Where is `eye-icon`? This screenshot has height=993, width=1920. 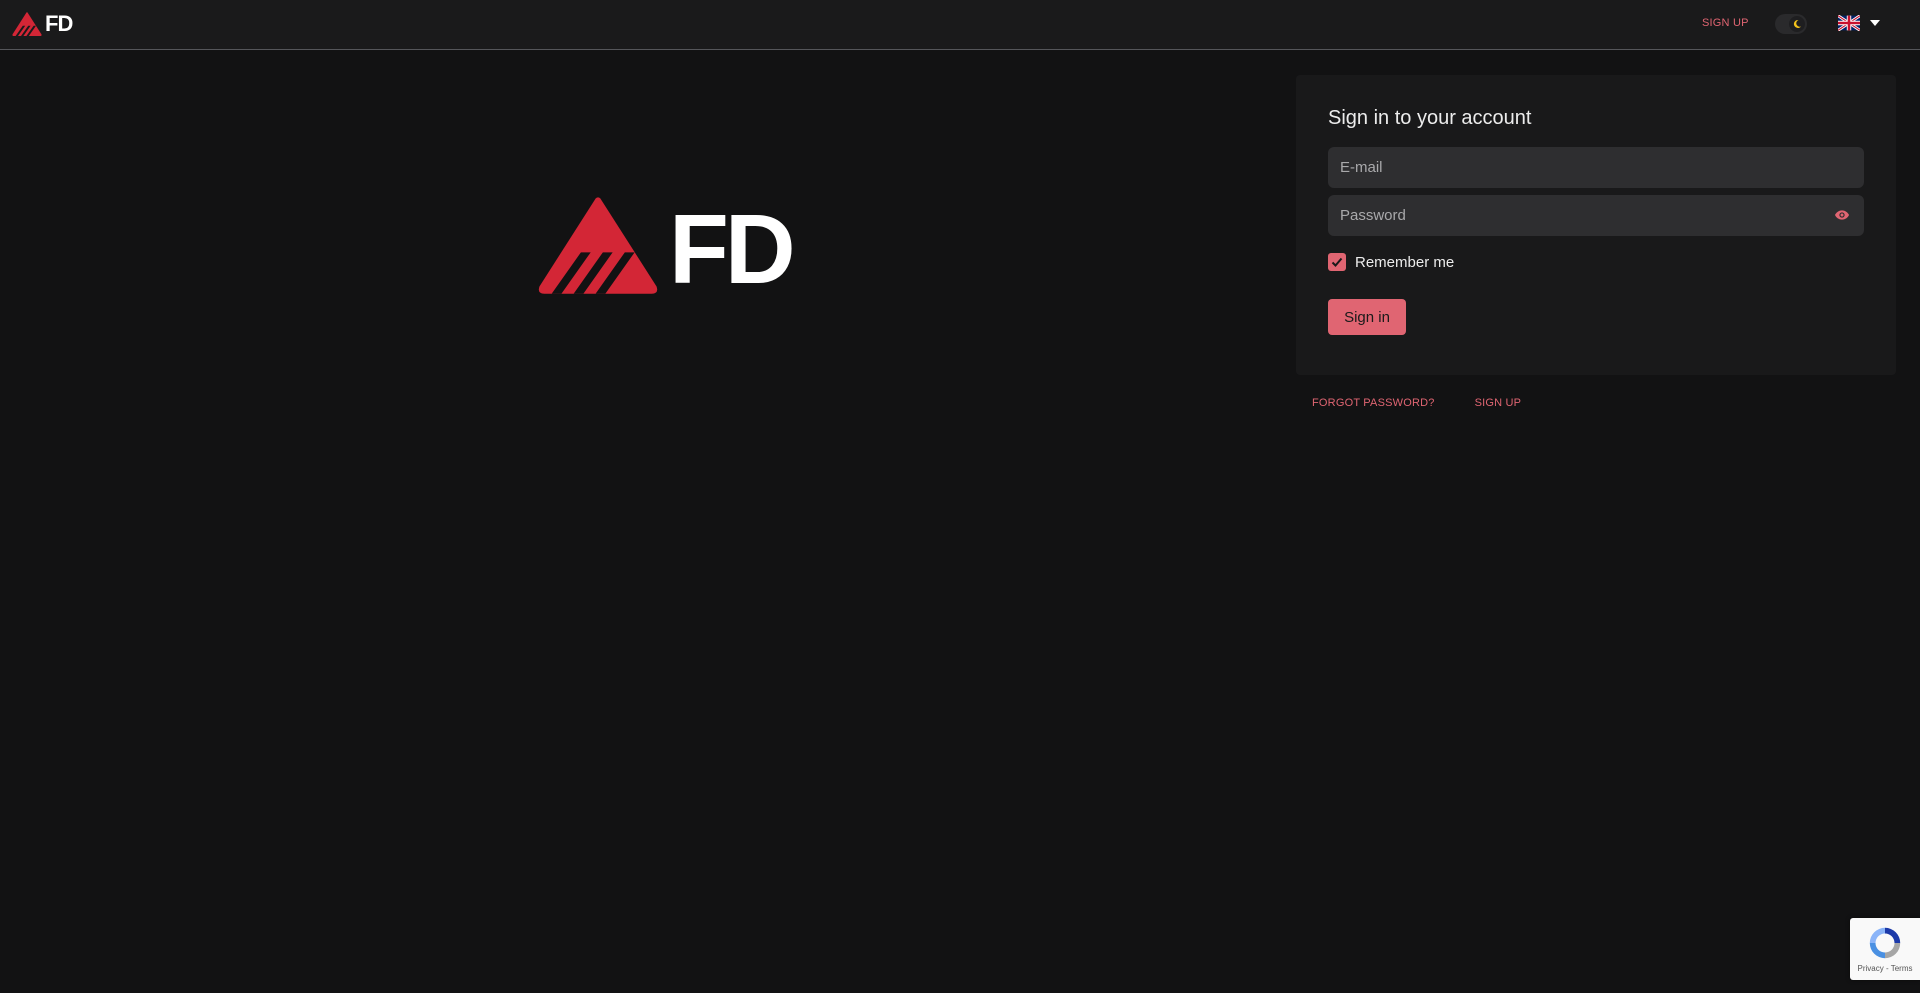
eye-icon is located at coordinates (1842, 215).